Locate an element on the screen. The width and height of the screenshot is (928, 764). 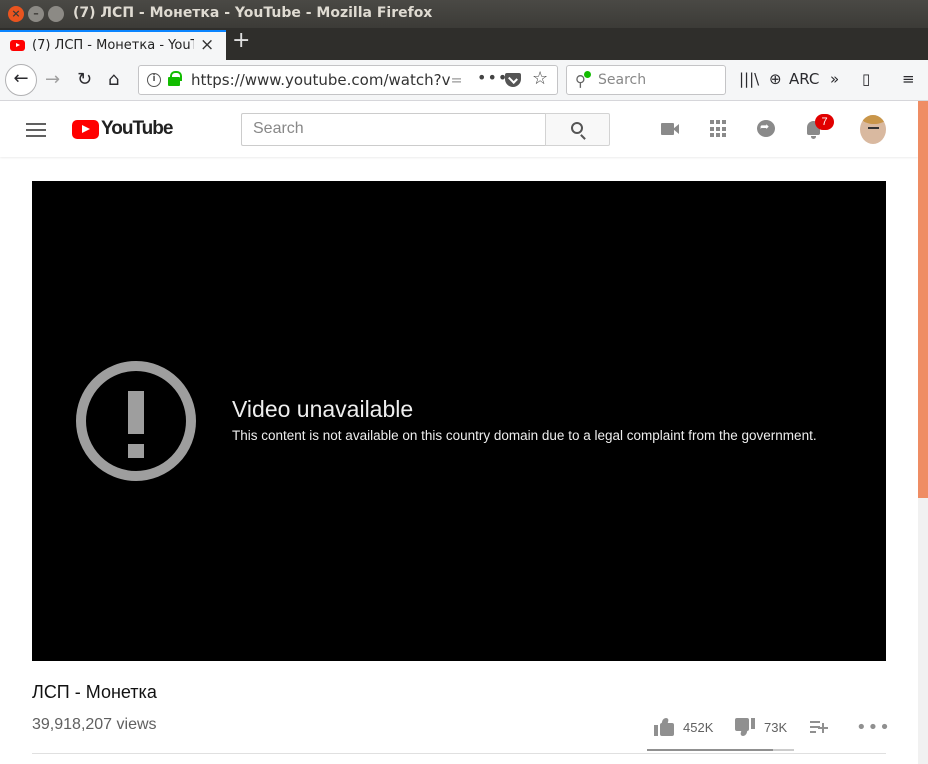
url-main: https://www.youtube.com/watch?v is located at coordinates (321, 80).